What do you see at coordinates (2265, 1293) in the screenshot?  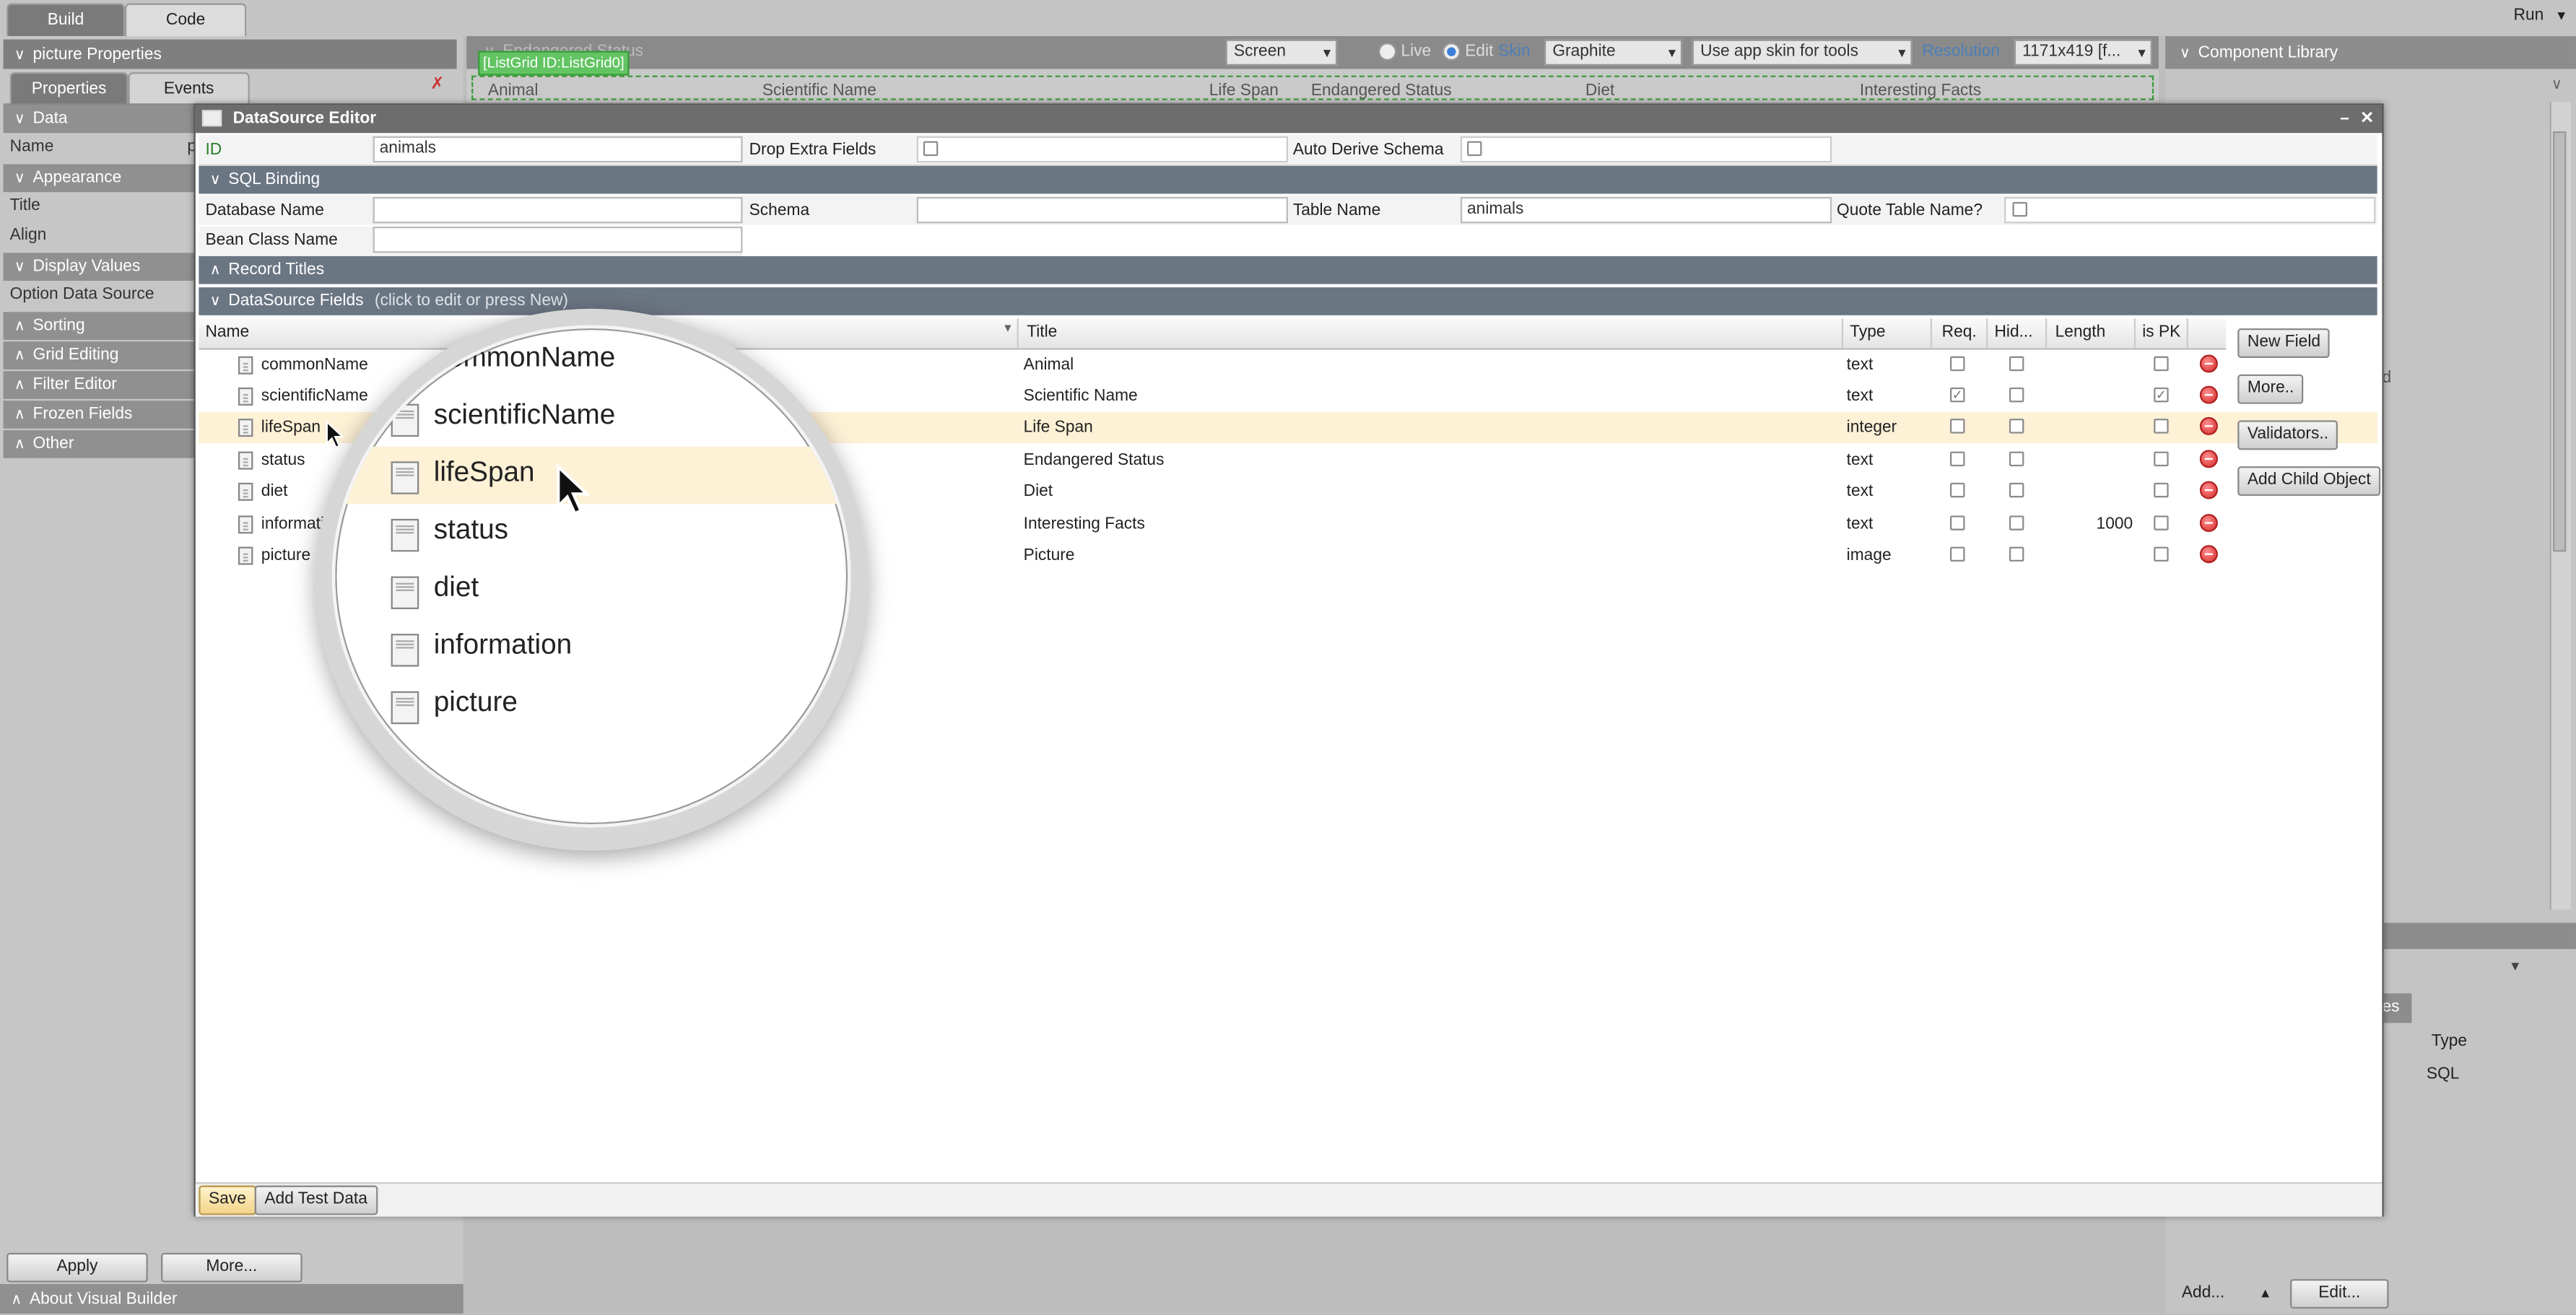 I see `chevron-up-icon: ▲` at bounding box center [2265, 1293].